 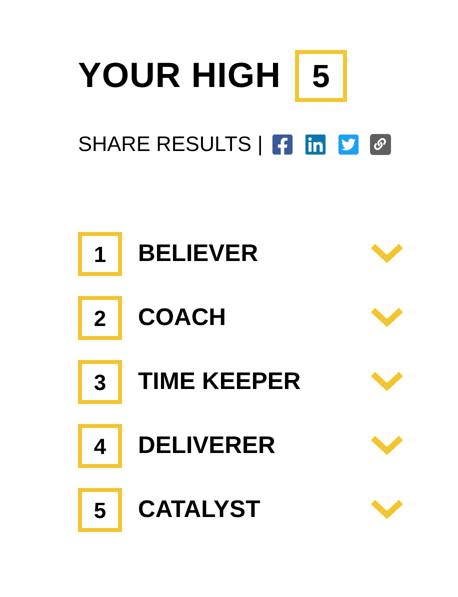 I want to click on rank-badge: 1, so click(x=100, y=254).